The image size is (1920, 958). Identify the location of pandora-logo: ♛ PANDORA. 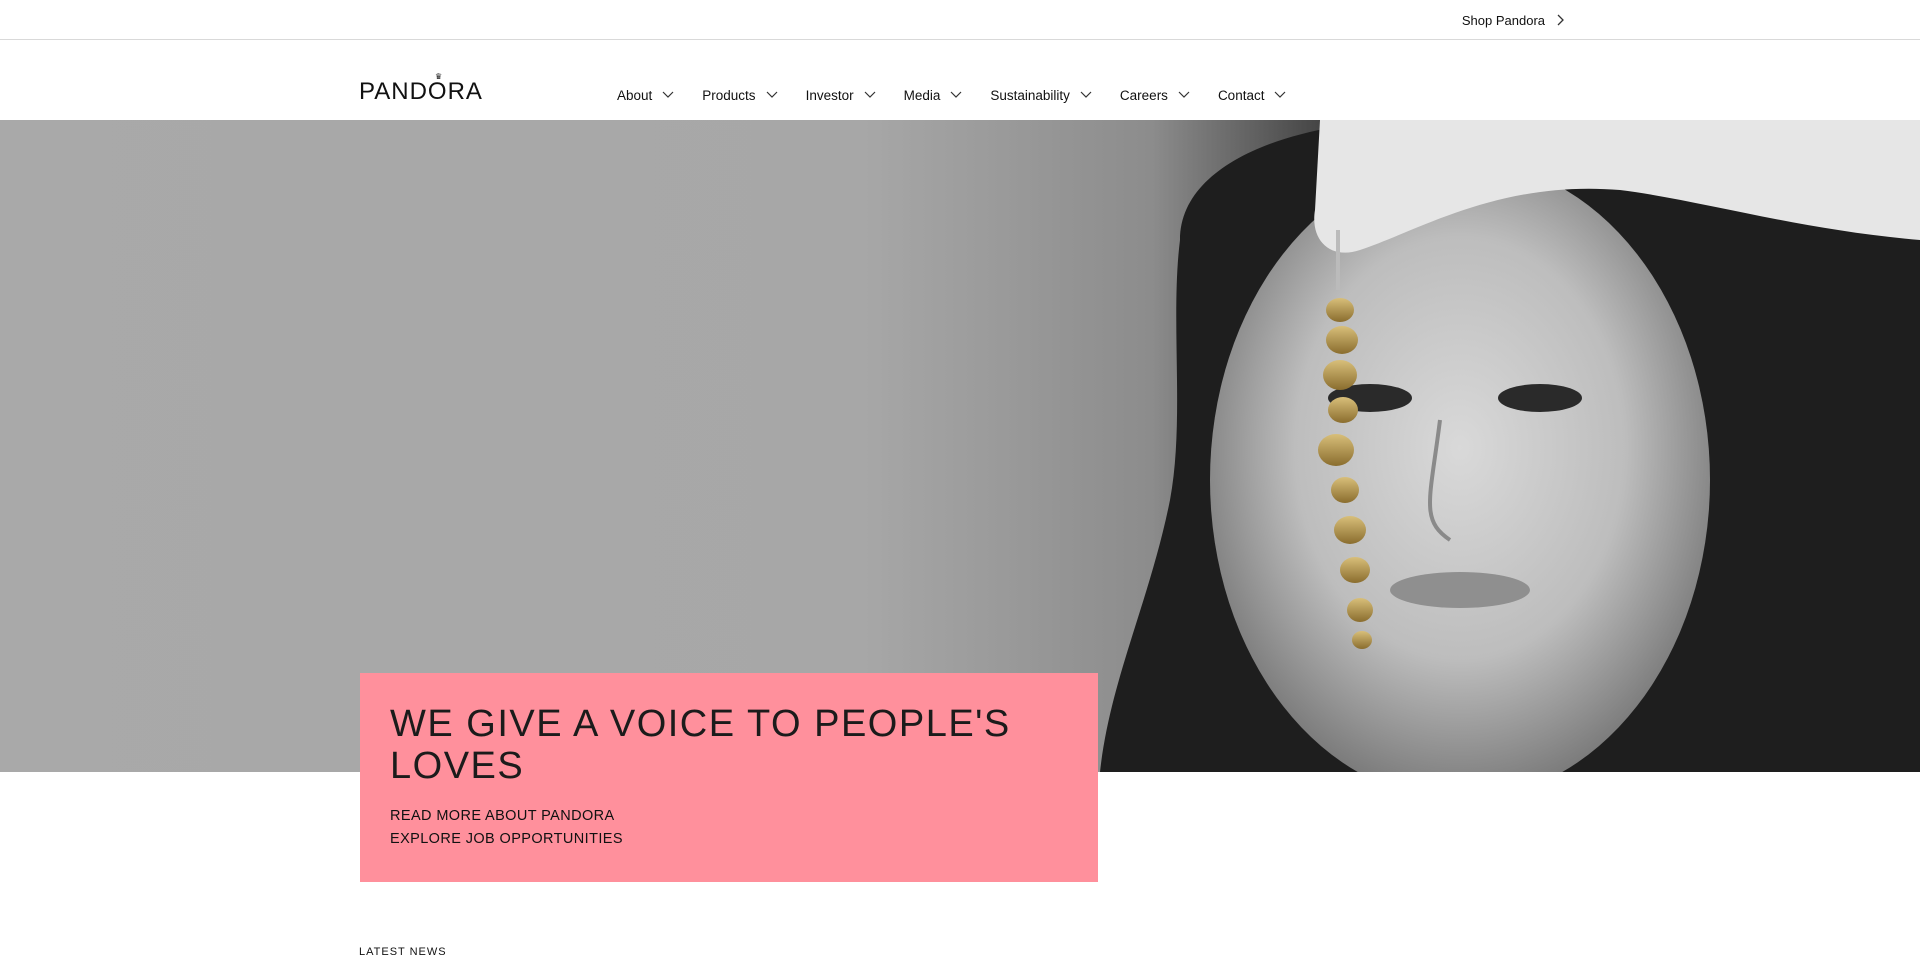
(421, 90).